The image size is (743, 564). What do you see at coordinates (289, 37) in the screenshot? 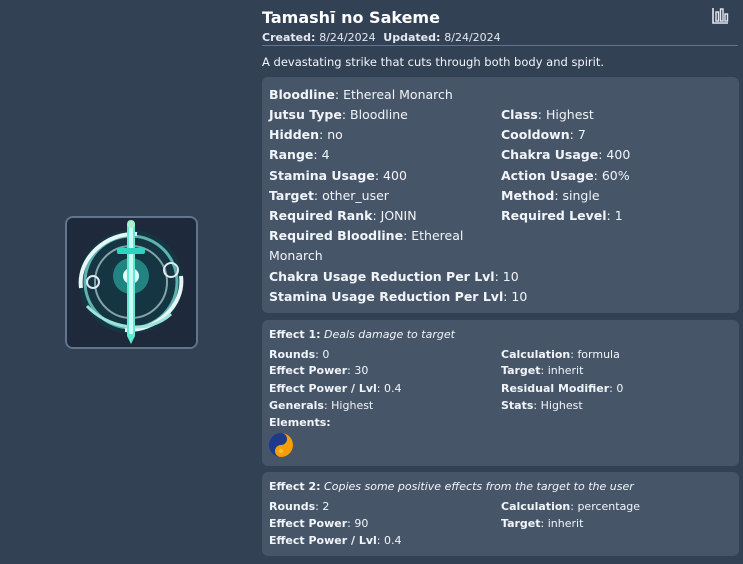
I see `created-label: Created:` at bounding box center [289, 37].